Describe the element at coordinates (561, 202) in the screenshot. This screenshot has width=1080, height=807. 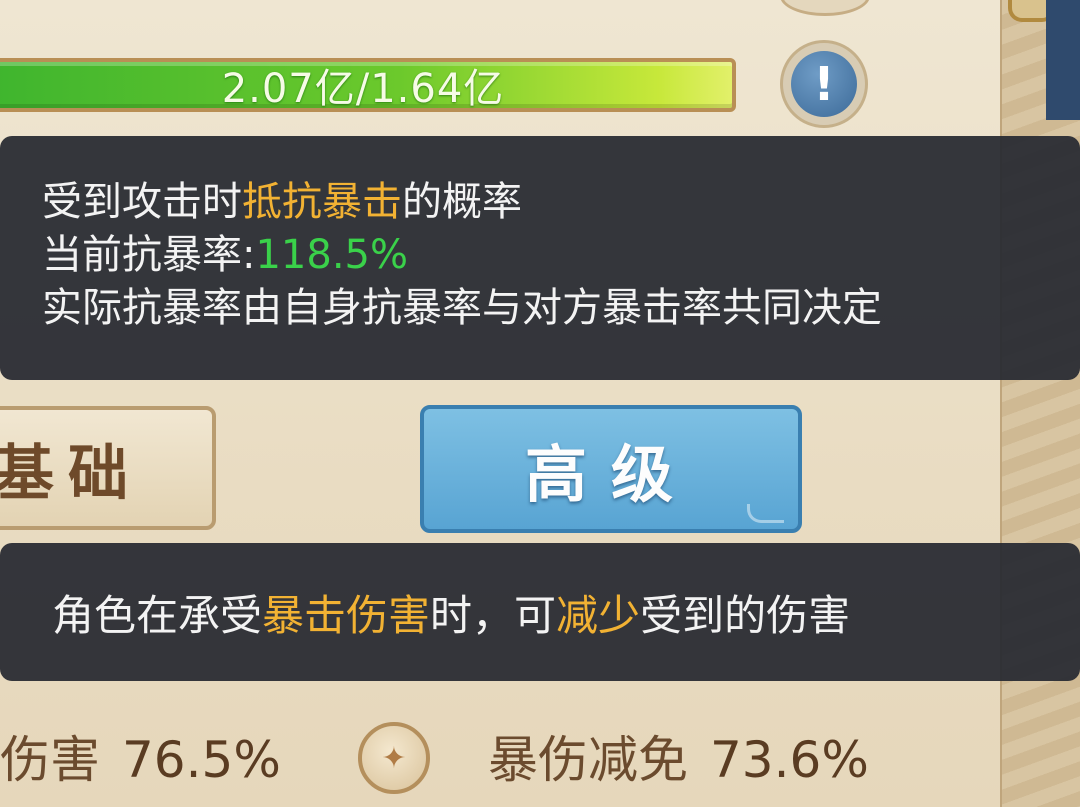
I see `tooltip-line-1: 受到攻击时抵抗暴击的概率` at that location.